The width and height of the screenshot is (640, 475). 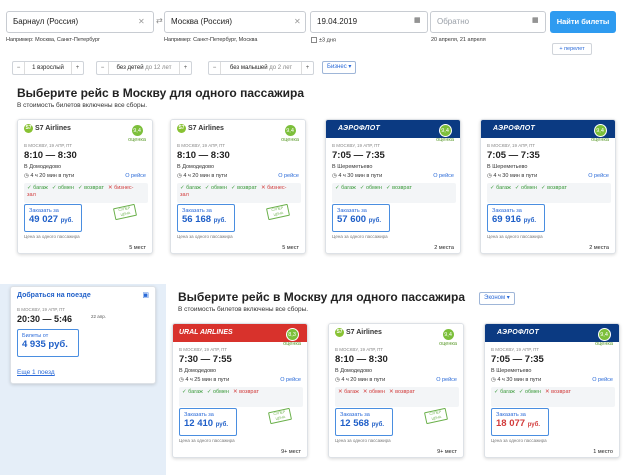 I want to click on price: 57 600 руб., so click(x=361, y=219).